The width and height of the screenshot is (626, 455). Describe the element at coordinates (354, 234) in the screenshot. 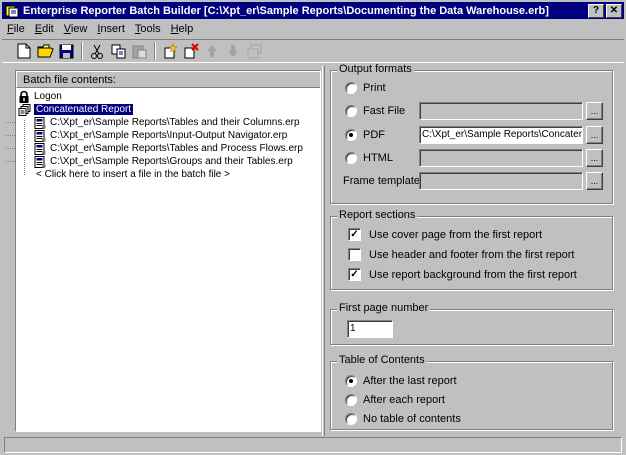

I see `cover-page-checkbox: ✓` at that location.